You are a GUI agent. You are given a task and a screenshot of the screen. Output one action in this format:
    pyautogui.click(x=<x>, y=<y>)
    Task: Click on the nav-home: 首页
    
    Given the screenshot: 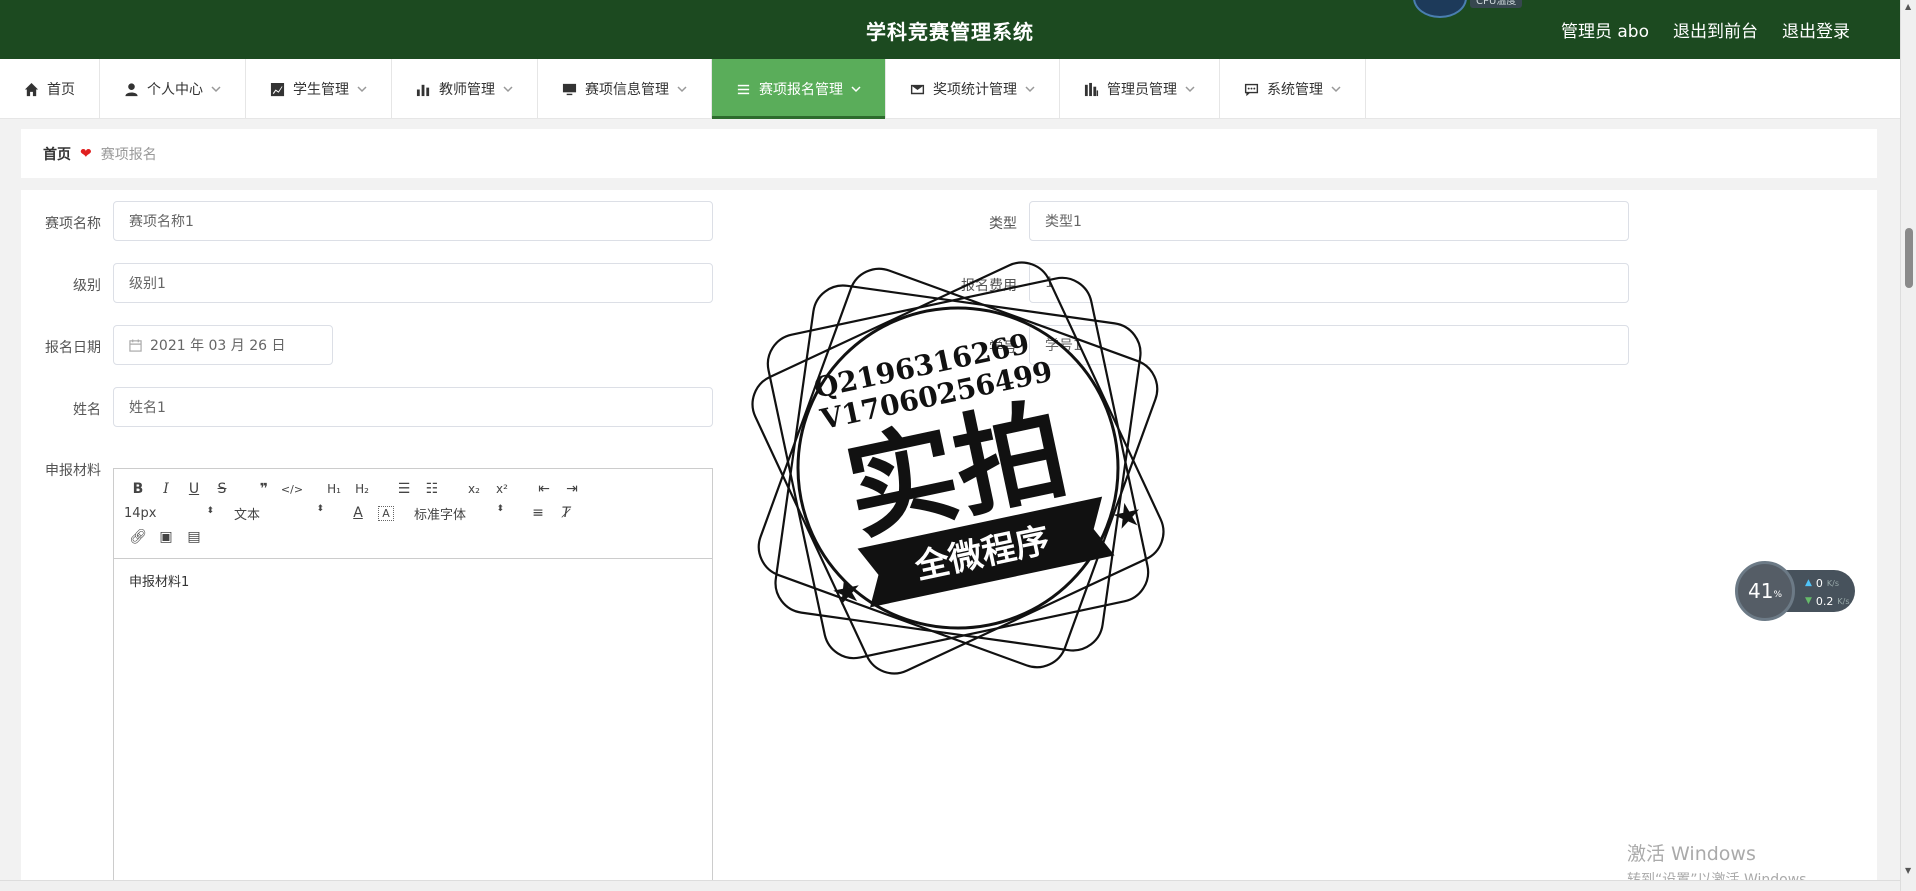 What is the action you would take?
    pyautogui.click(x=50, y=89)
    